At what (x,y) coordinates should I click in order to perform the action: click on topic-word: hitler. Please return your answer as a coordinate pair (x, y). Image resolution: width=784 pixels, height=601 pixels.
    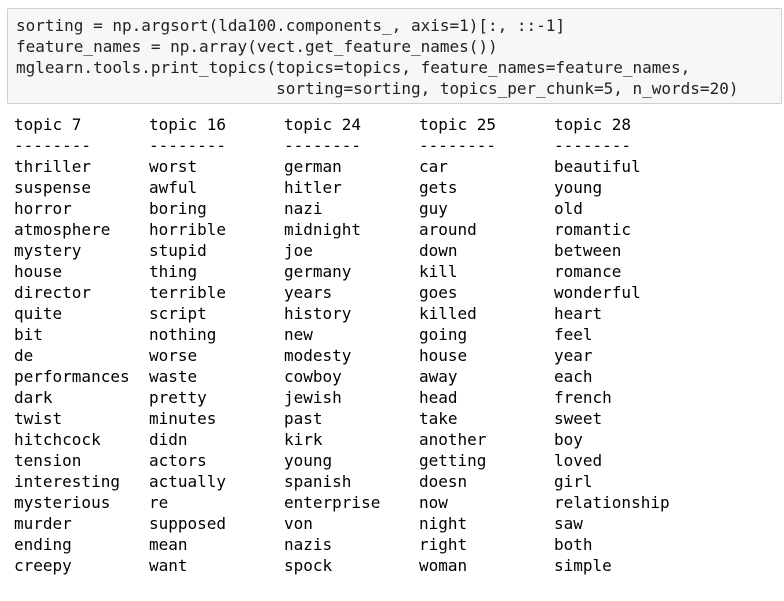
    Looking at the image, I should click on (313, 187).